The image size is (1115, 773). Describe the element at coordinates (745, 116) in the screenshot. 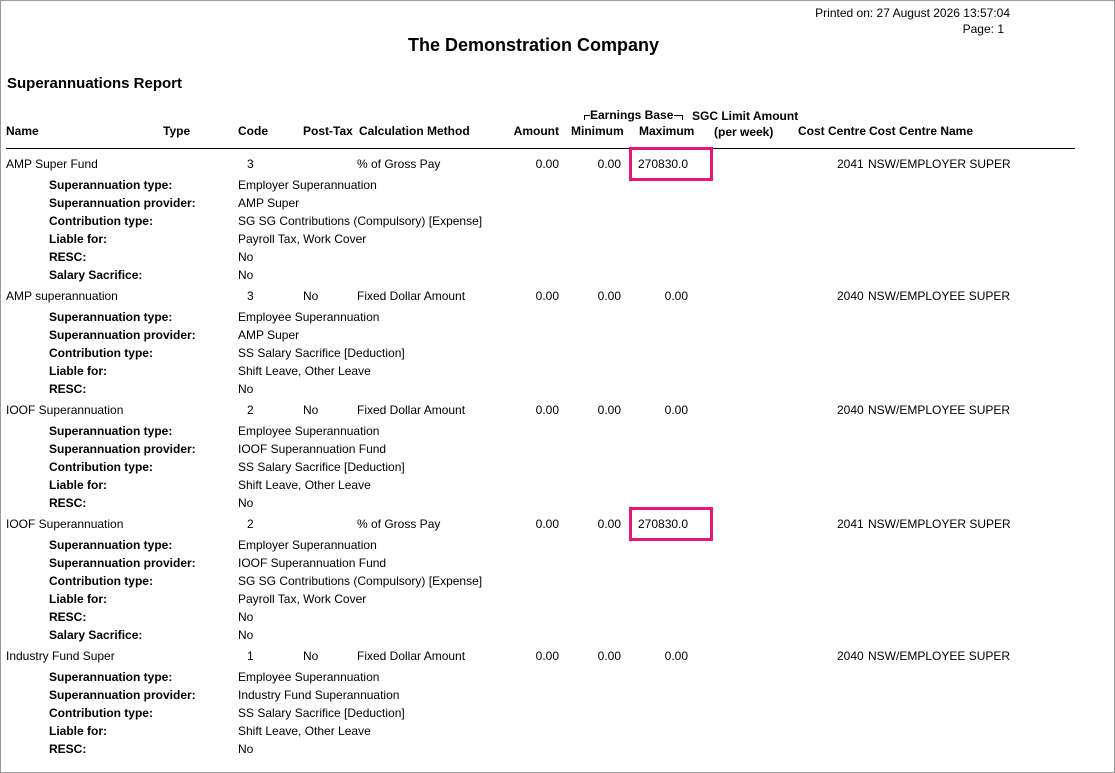

I see `col-sgc-limit: SGC Limit Amount` at that location.